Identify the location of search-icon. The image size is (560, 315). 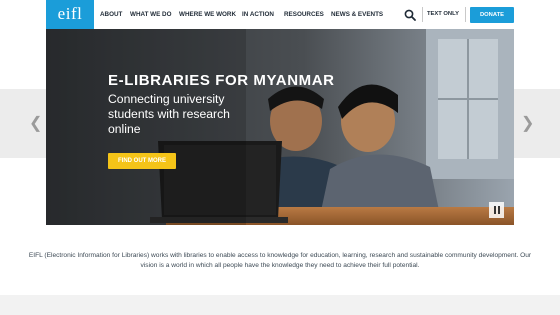
(410, 15).